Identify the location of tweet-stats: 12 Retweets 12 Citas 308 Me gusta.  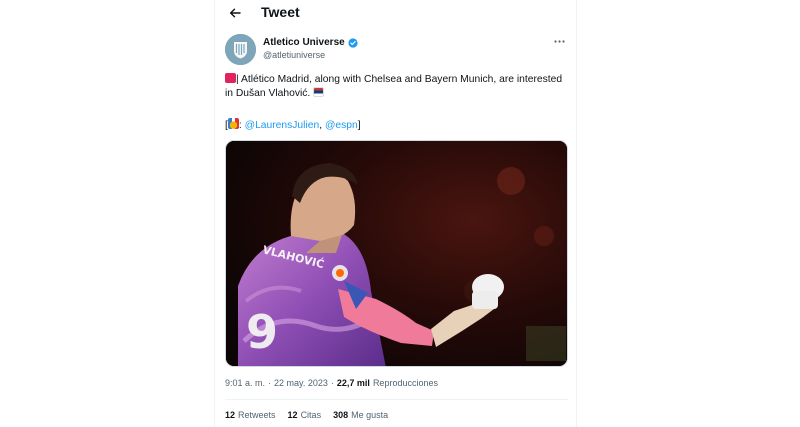
(306, 415).